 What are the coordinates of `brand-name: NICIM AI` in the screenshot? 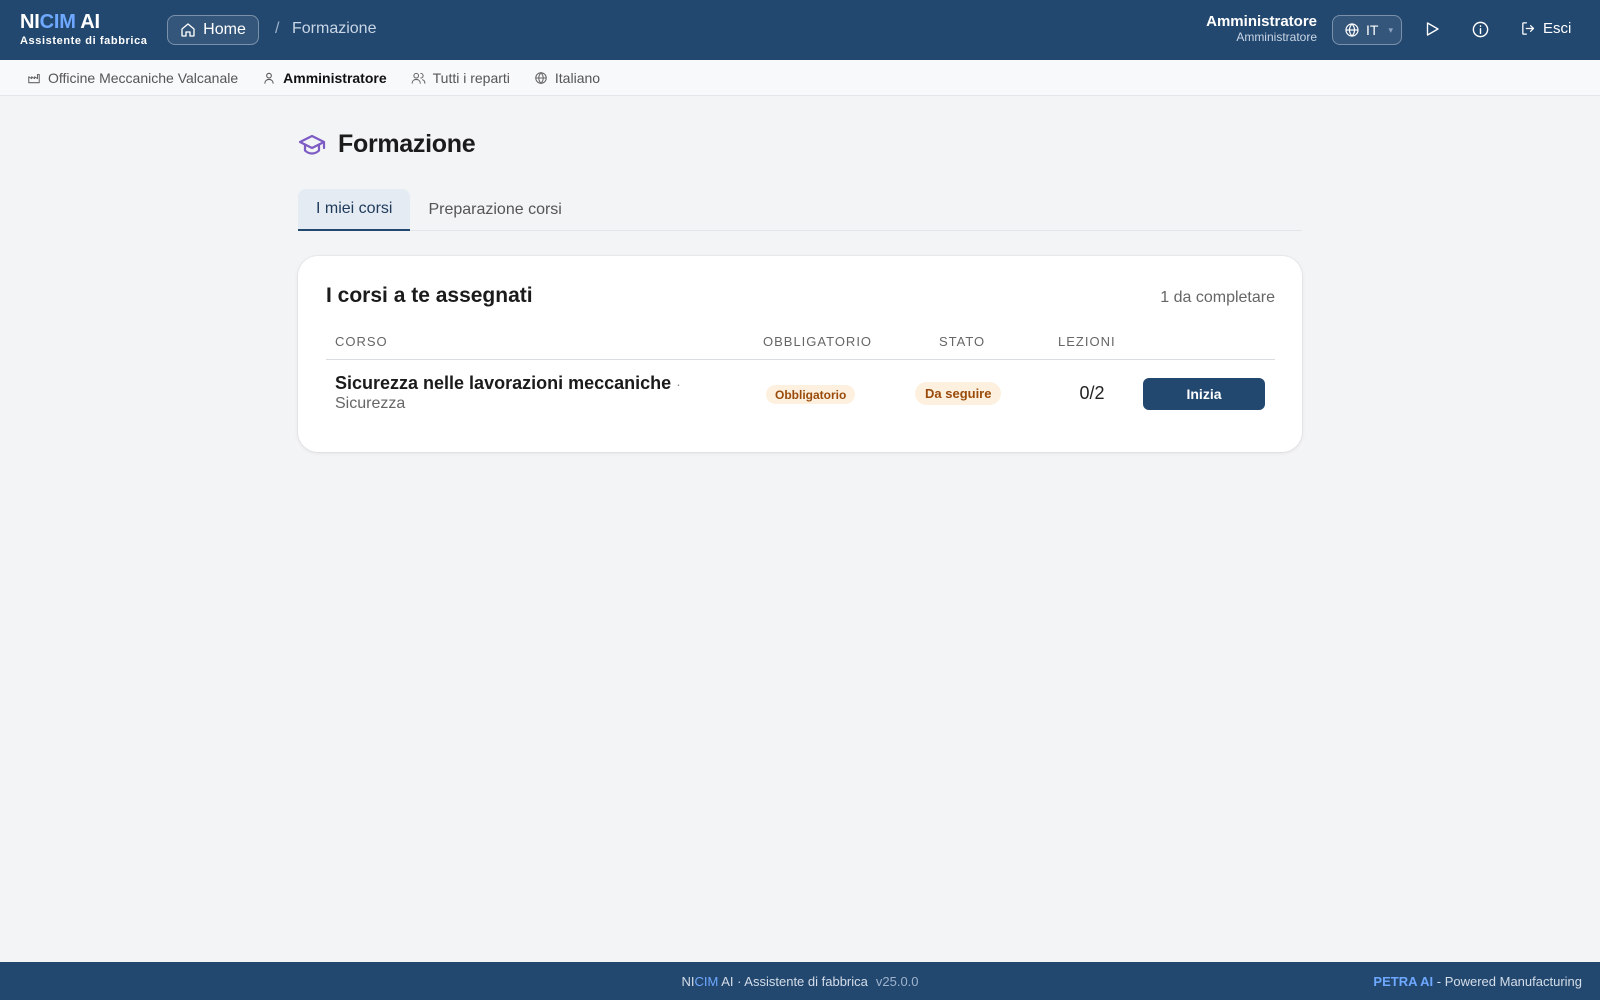 It's located at (60, 22).